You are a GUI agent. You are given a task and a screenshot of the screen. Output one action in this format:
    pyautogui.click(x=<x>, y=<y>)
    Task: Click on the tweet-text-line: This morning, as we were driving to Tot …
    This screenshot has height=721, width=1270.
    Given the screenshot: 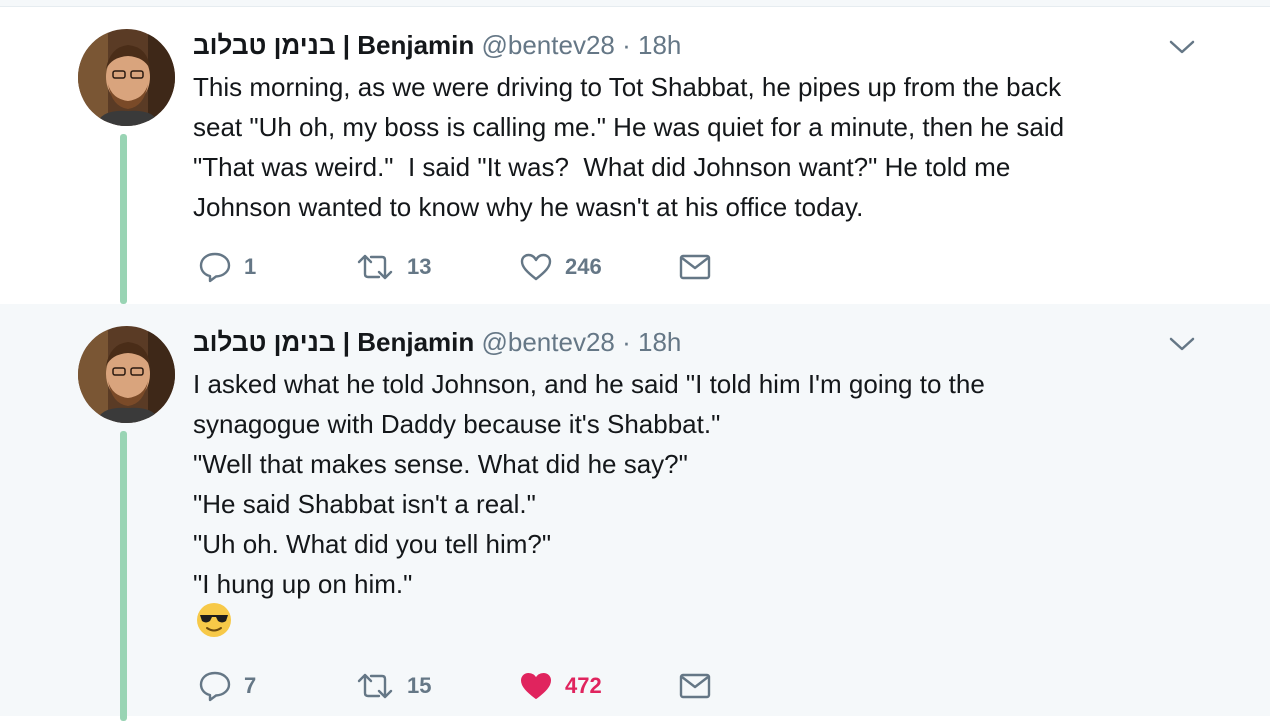 What is the action you would take?
    pyautogui.click(x=627, y=87)
    